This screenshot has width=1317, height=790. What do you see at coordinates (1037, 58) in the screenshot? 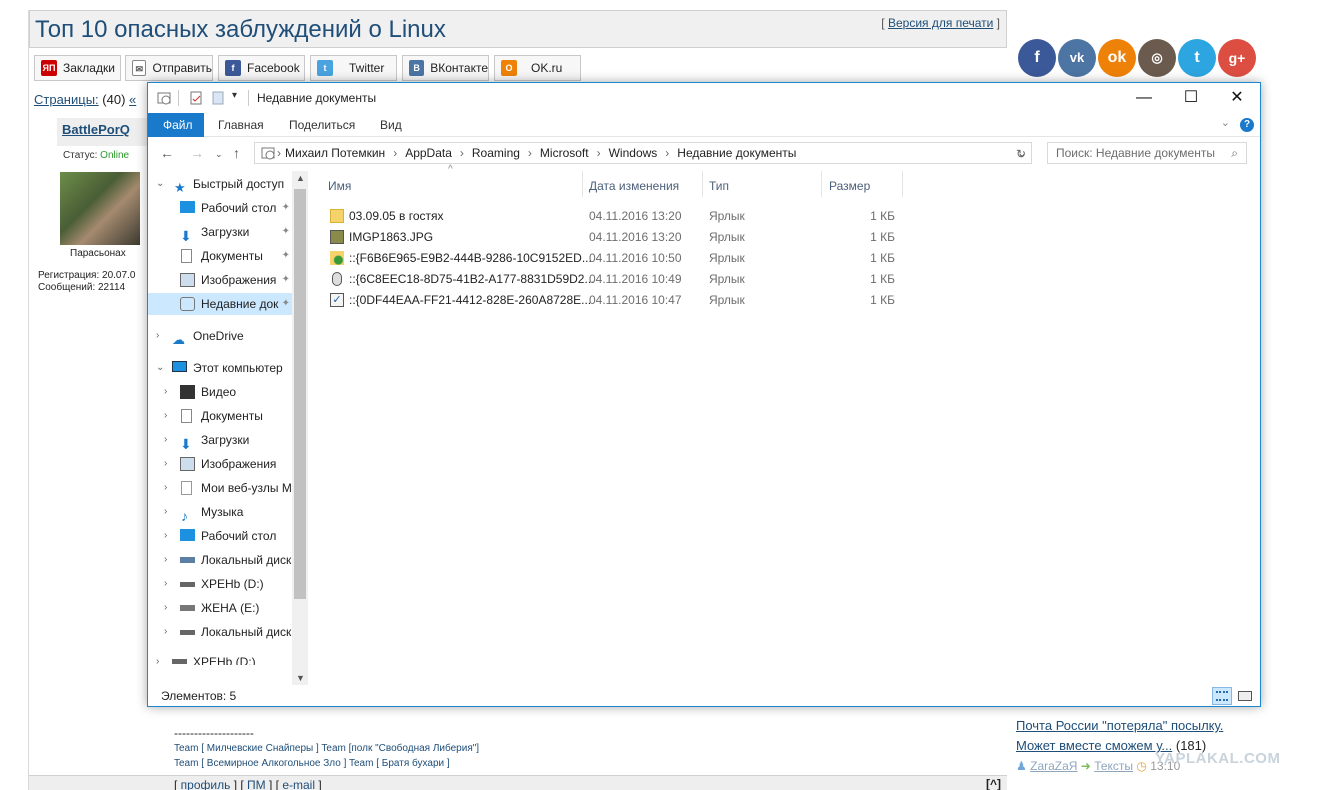
I see `facebook-icon: f` at bounding box center [1037, 58].